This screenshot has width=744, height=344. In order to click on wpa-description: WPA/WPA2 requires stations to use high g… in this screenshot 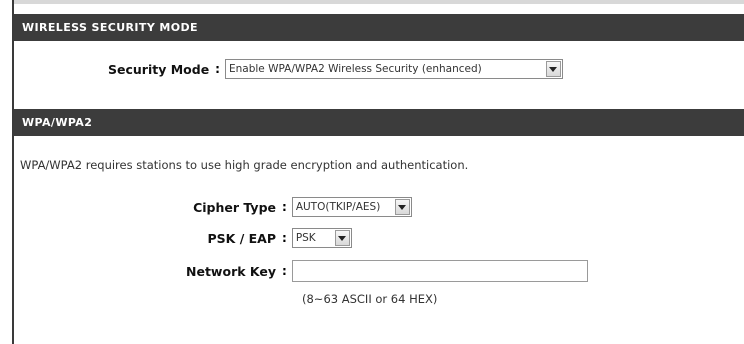, I will do `click(244, 165)`.